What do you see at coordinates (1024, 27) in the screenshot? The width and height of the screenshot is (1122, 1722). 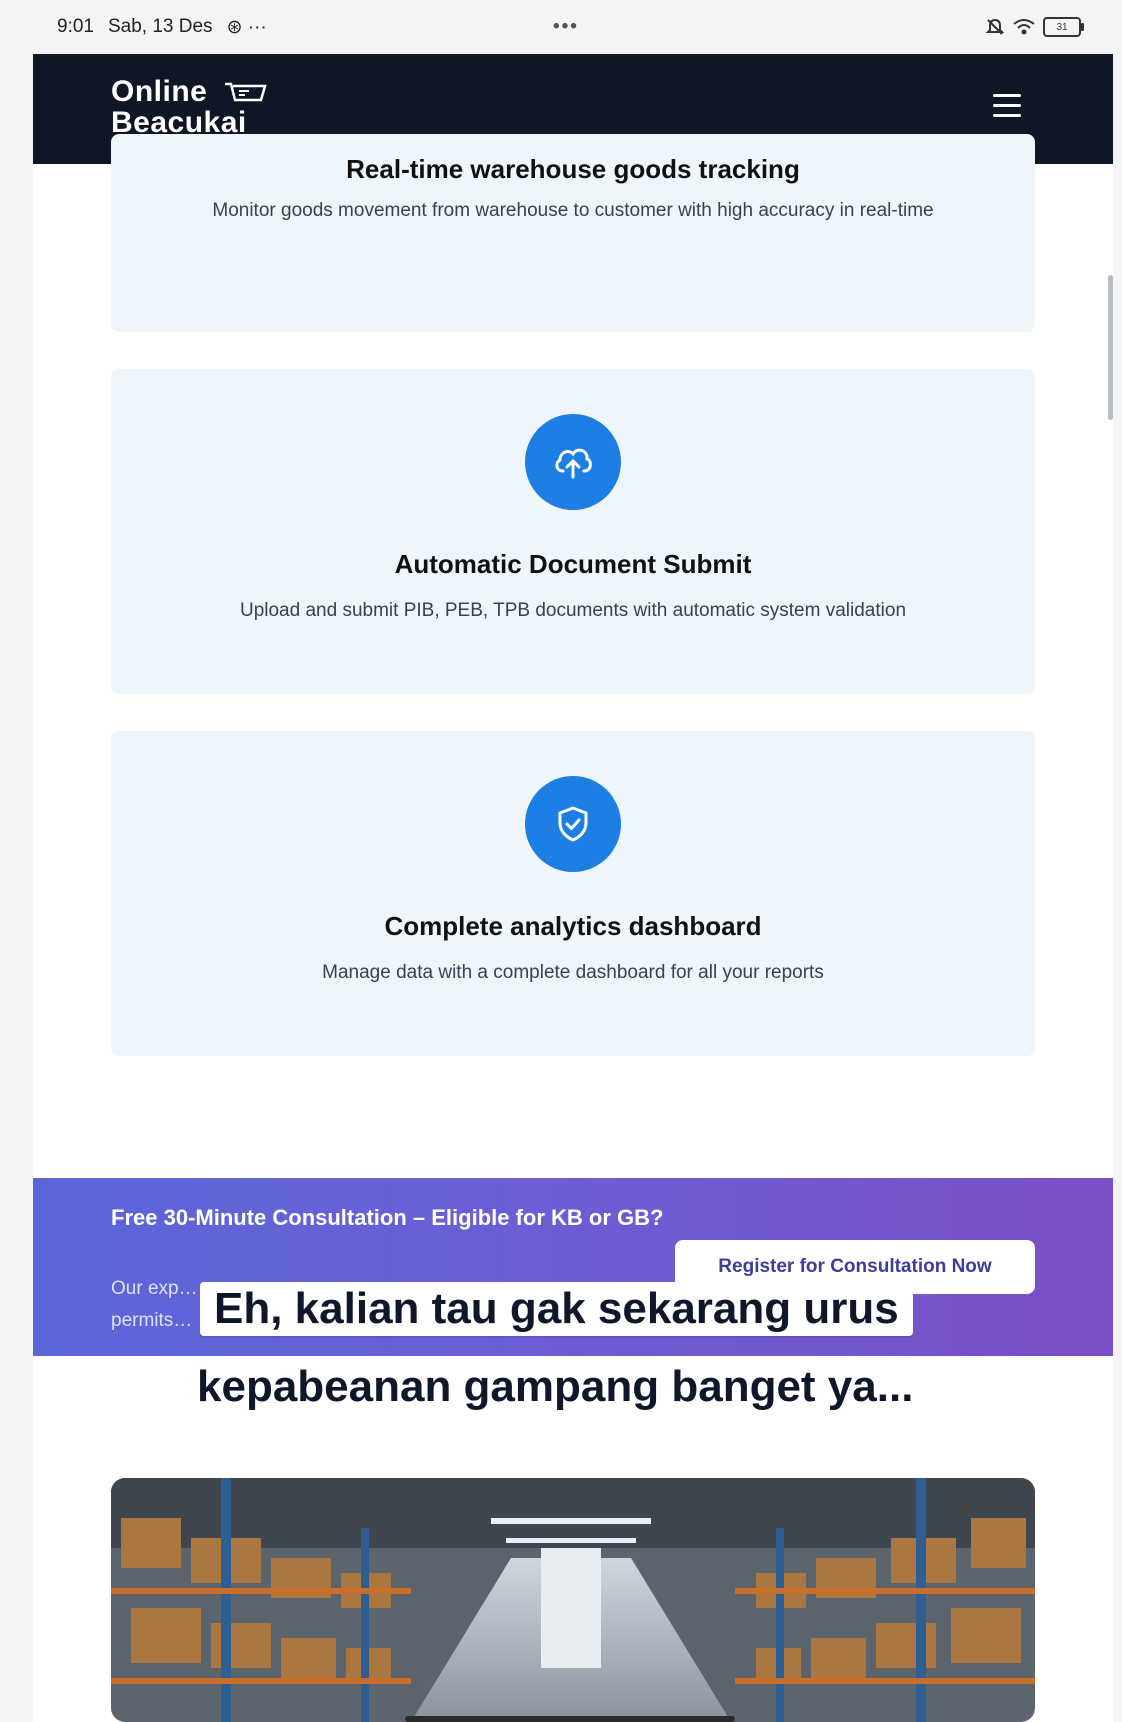 I see `wifi-icon` at bounding box center [1024, 27].